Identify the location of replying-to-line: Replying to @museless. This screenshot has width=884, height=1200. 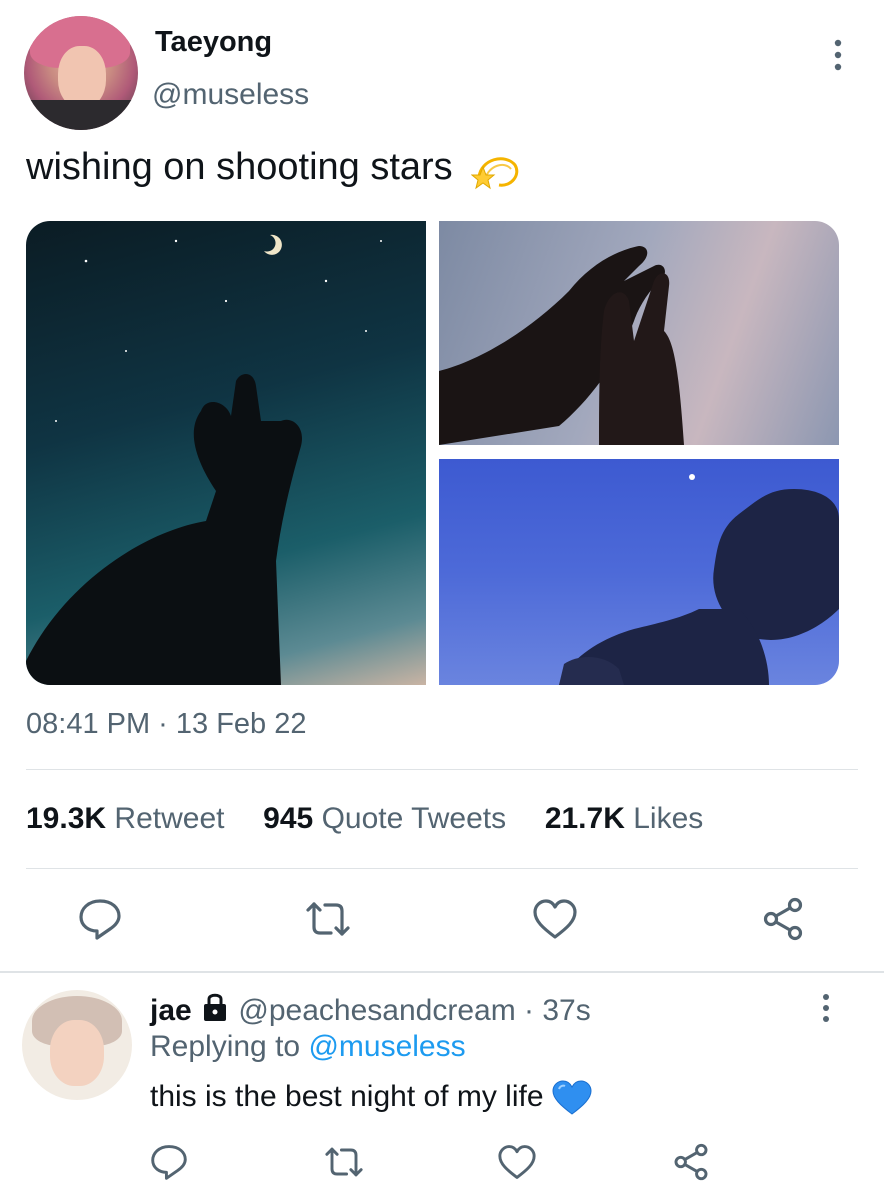
(308, 1047).